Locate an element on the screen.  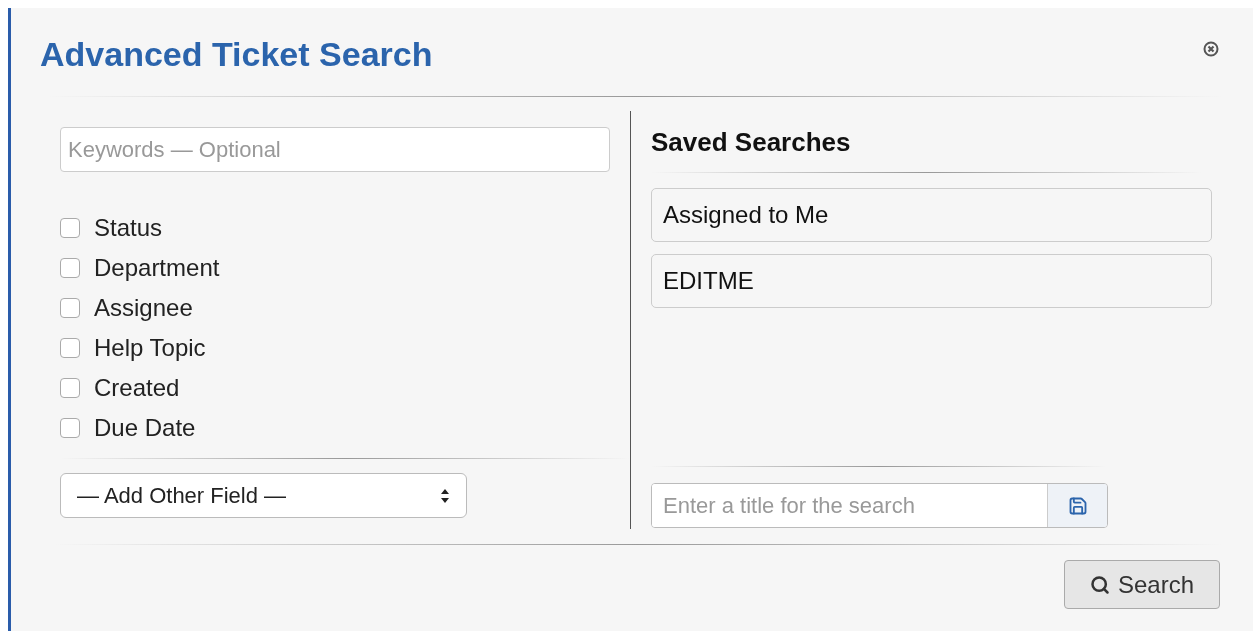
keywords-field: Keywords — Optional is located at coordinates (335, 149).